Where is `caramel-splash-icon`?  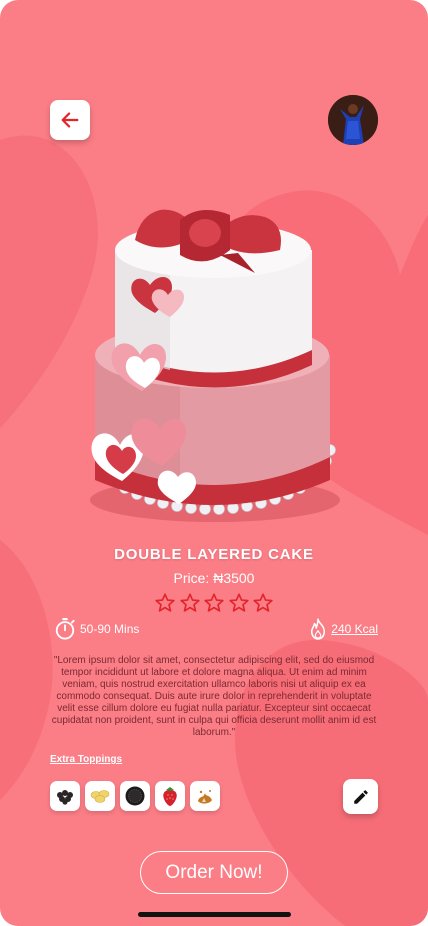
caramel-splash-icon is located at coordinates (205, 797).